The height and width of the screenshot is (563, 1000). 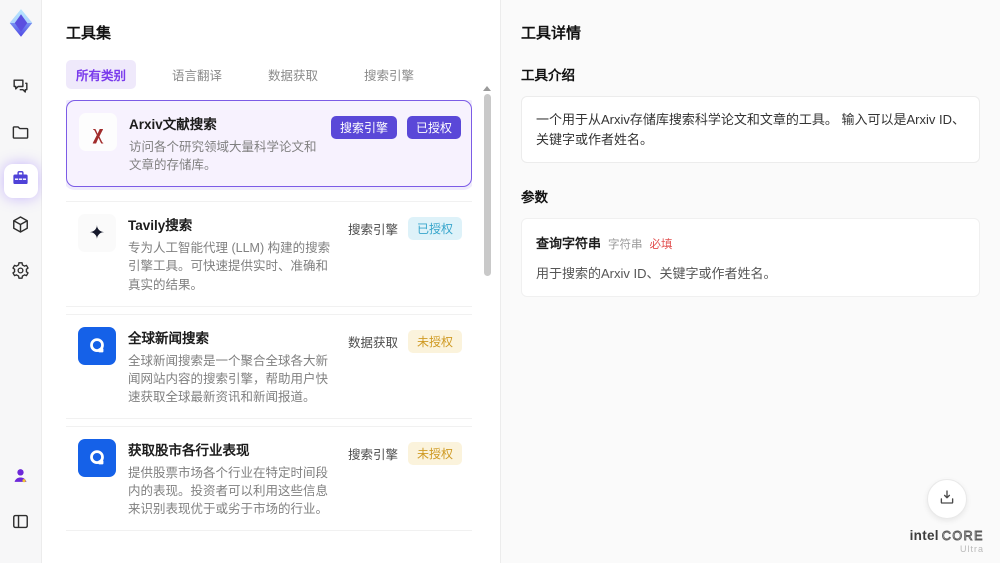 I want to click on parameter-type: 字符串, so click(x=625, y=245).